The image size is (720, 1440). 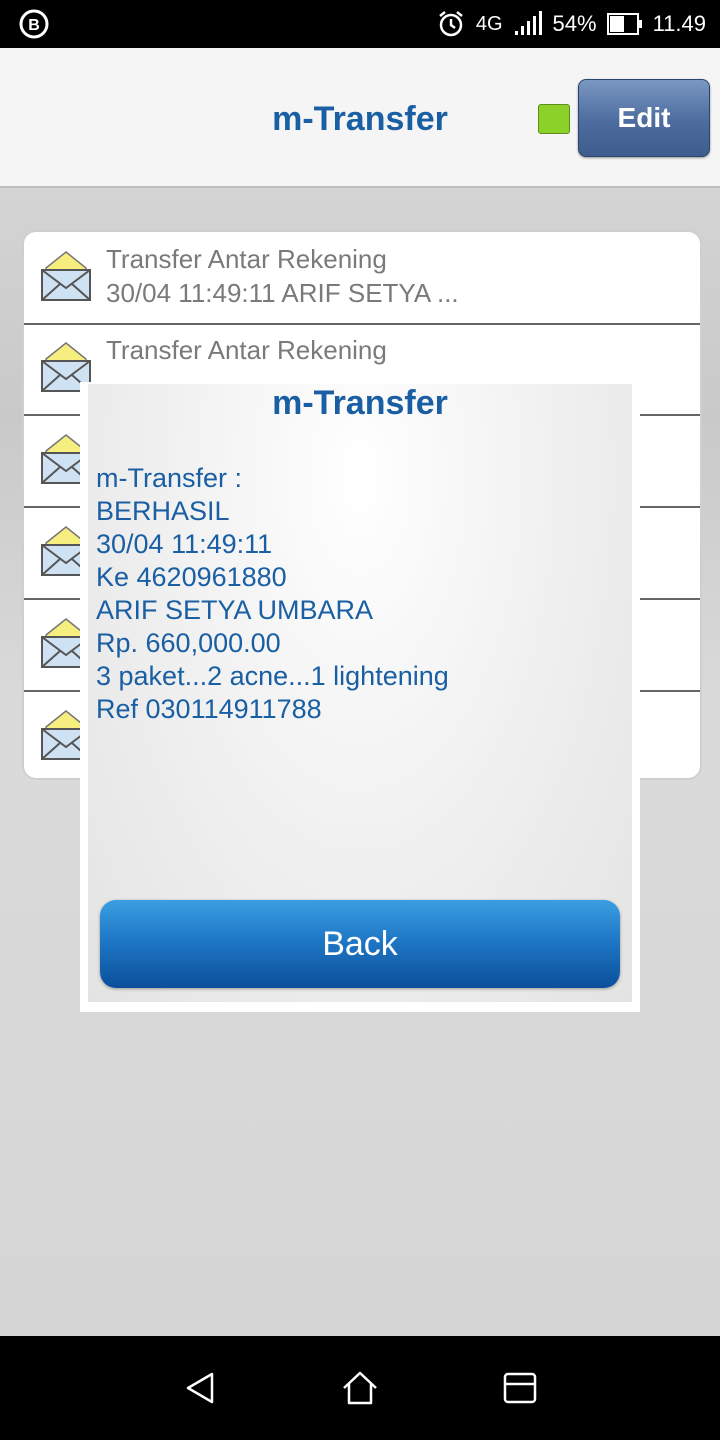 I want to click on message-line: 3 paket...2 acne...1 lightening, so click(x=272, y=676).